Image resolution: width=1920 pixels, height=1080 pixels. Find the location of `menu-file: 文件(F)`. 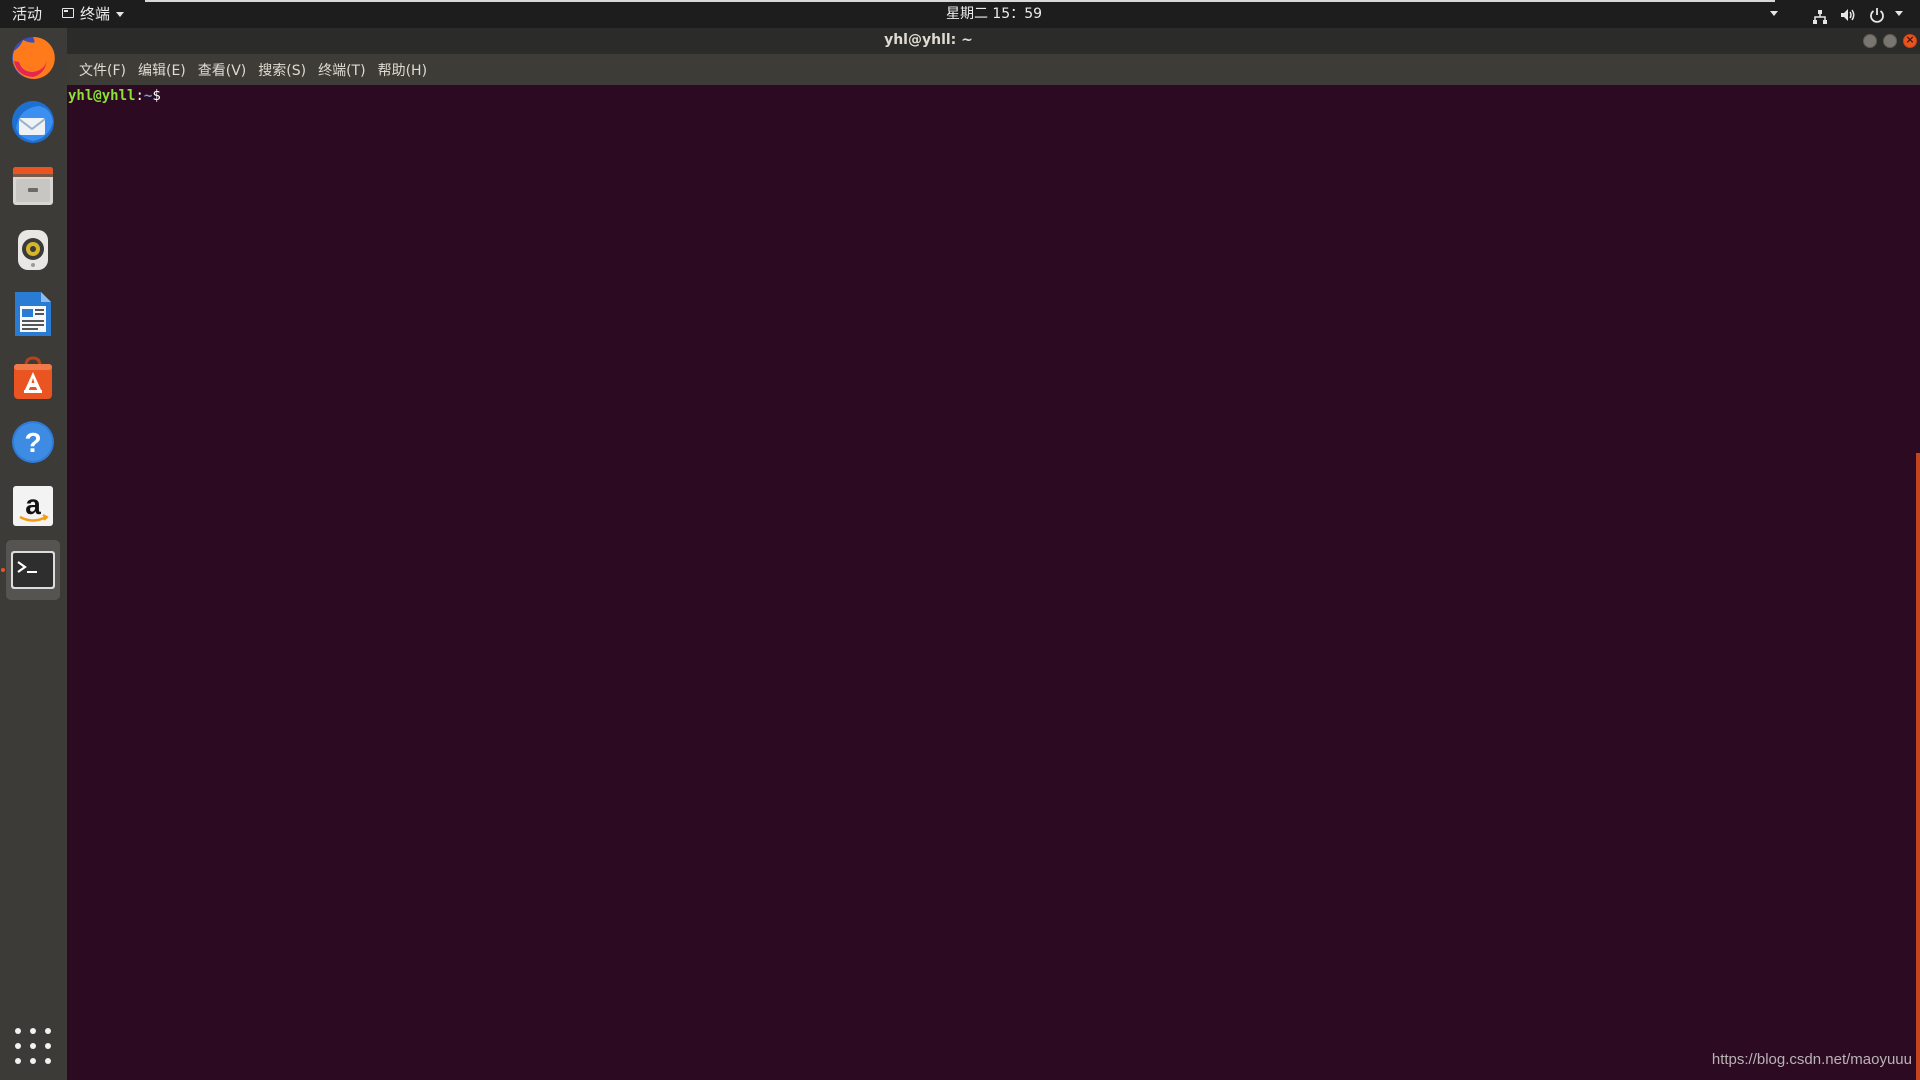

menu-file: 文件(F) is located at coordinates (102, 70).